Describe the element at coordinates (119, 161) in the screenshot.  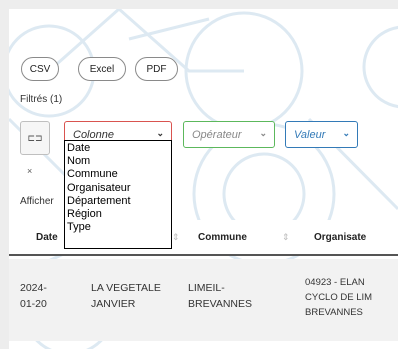
I see `dropdown-option: Nom` at that location.